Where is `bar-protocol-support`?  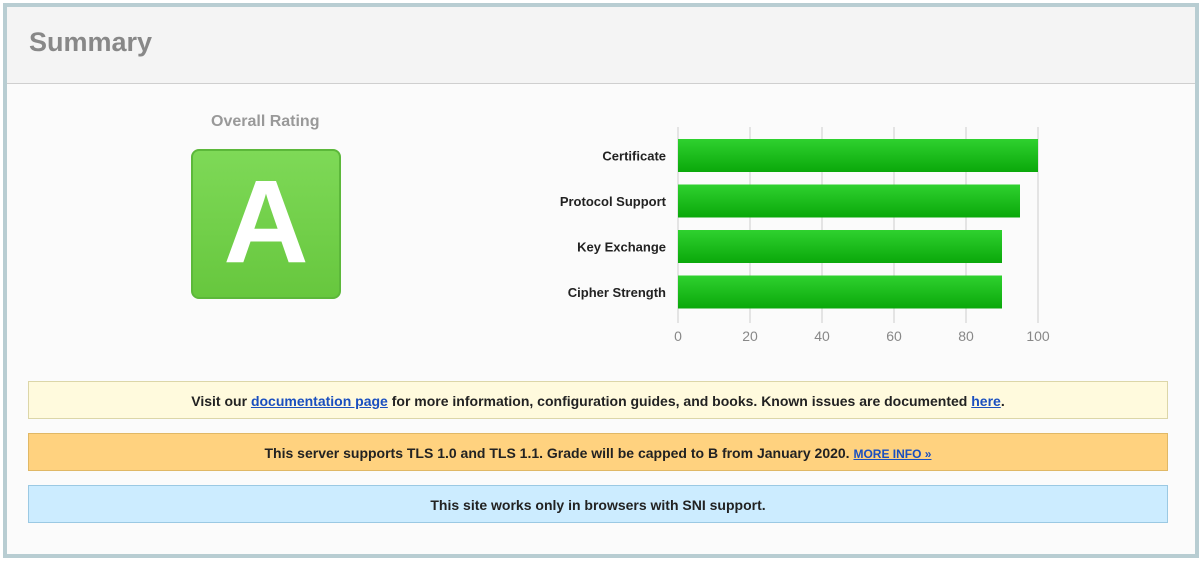 bar-protocol-support is located at coordinates (849, 201).